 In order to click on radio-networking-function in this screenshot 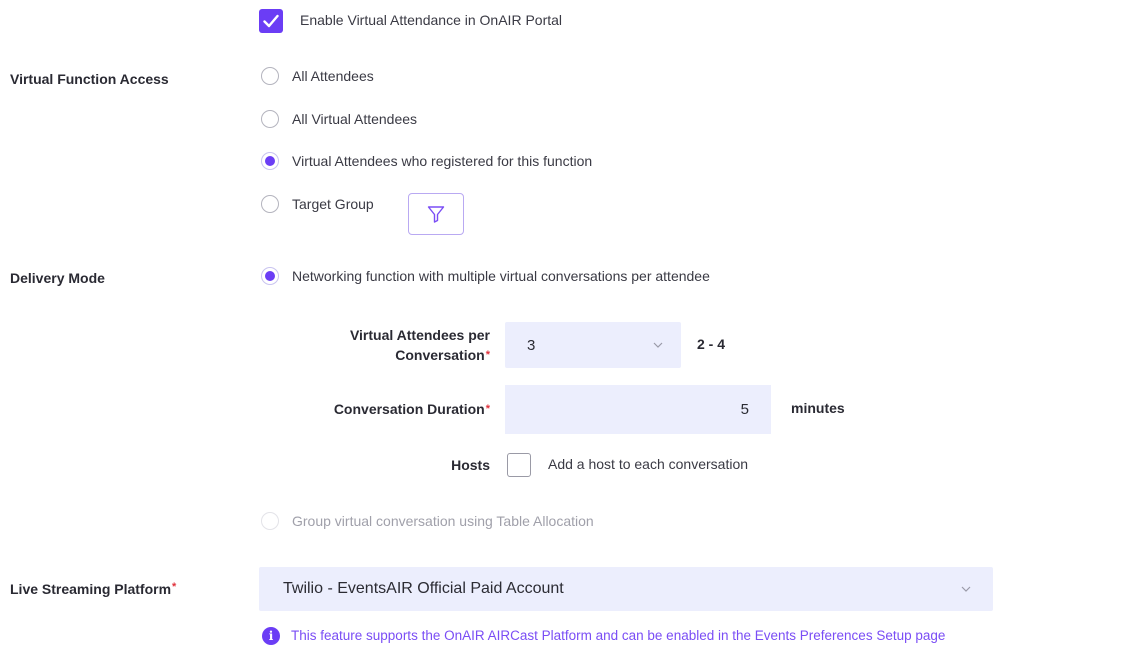, I will do `click(270, 276)`.